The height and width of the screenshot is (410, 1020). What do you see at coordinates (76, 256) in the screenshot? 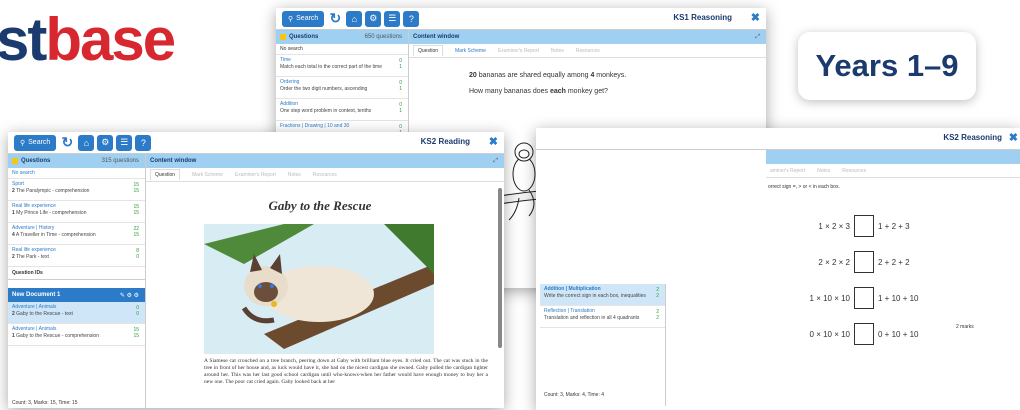
I see `list-item: Real life experience 2 The Park - text 8 0` at bounding box center [76, 256].